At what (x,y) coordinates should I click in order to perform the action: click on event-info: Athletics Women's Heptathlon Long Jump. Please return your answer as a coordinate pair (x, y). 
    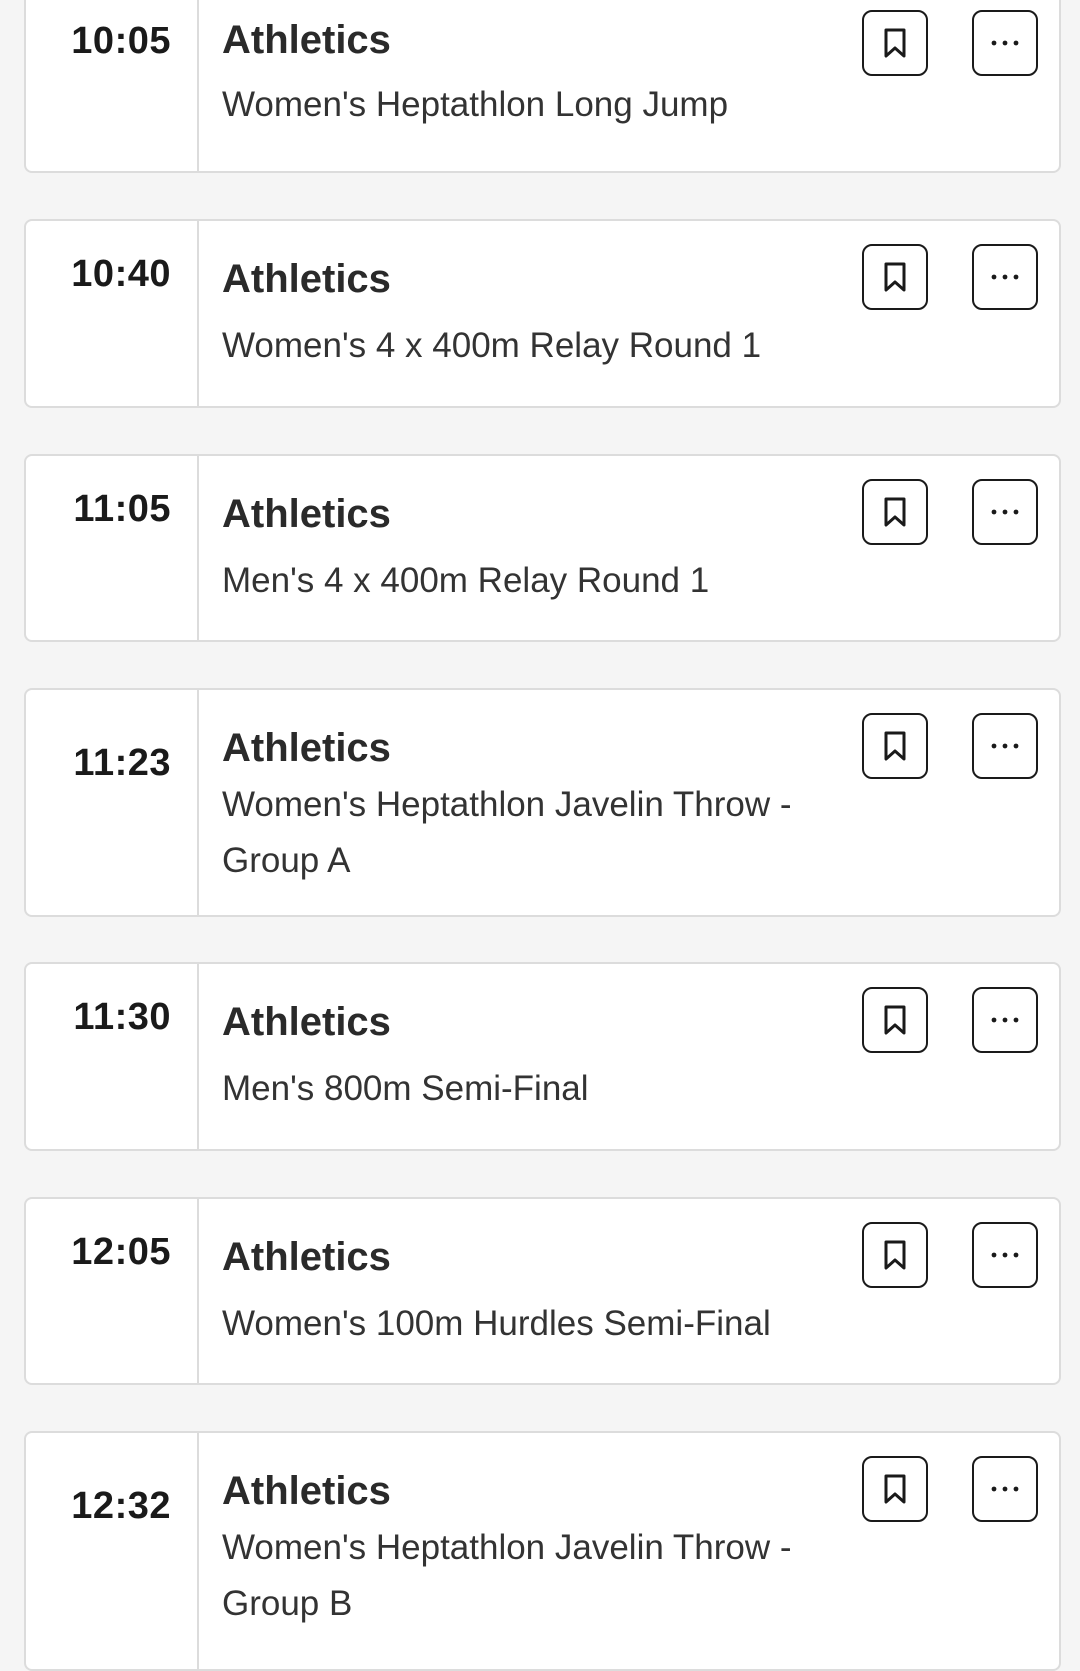
    Looking at the image, I should click on (640, 85).